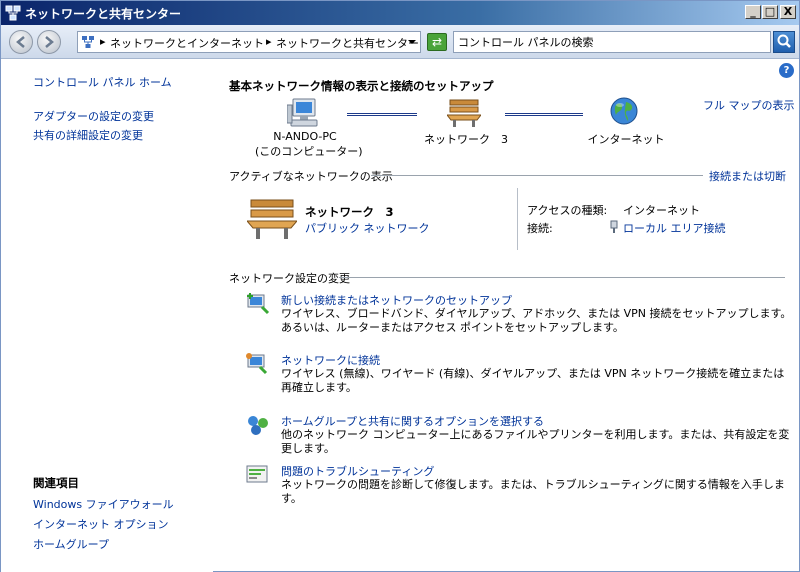  I want to click on ethernet-icon, so click(614, 226).